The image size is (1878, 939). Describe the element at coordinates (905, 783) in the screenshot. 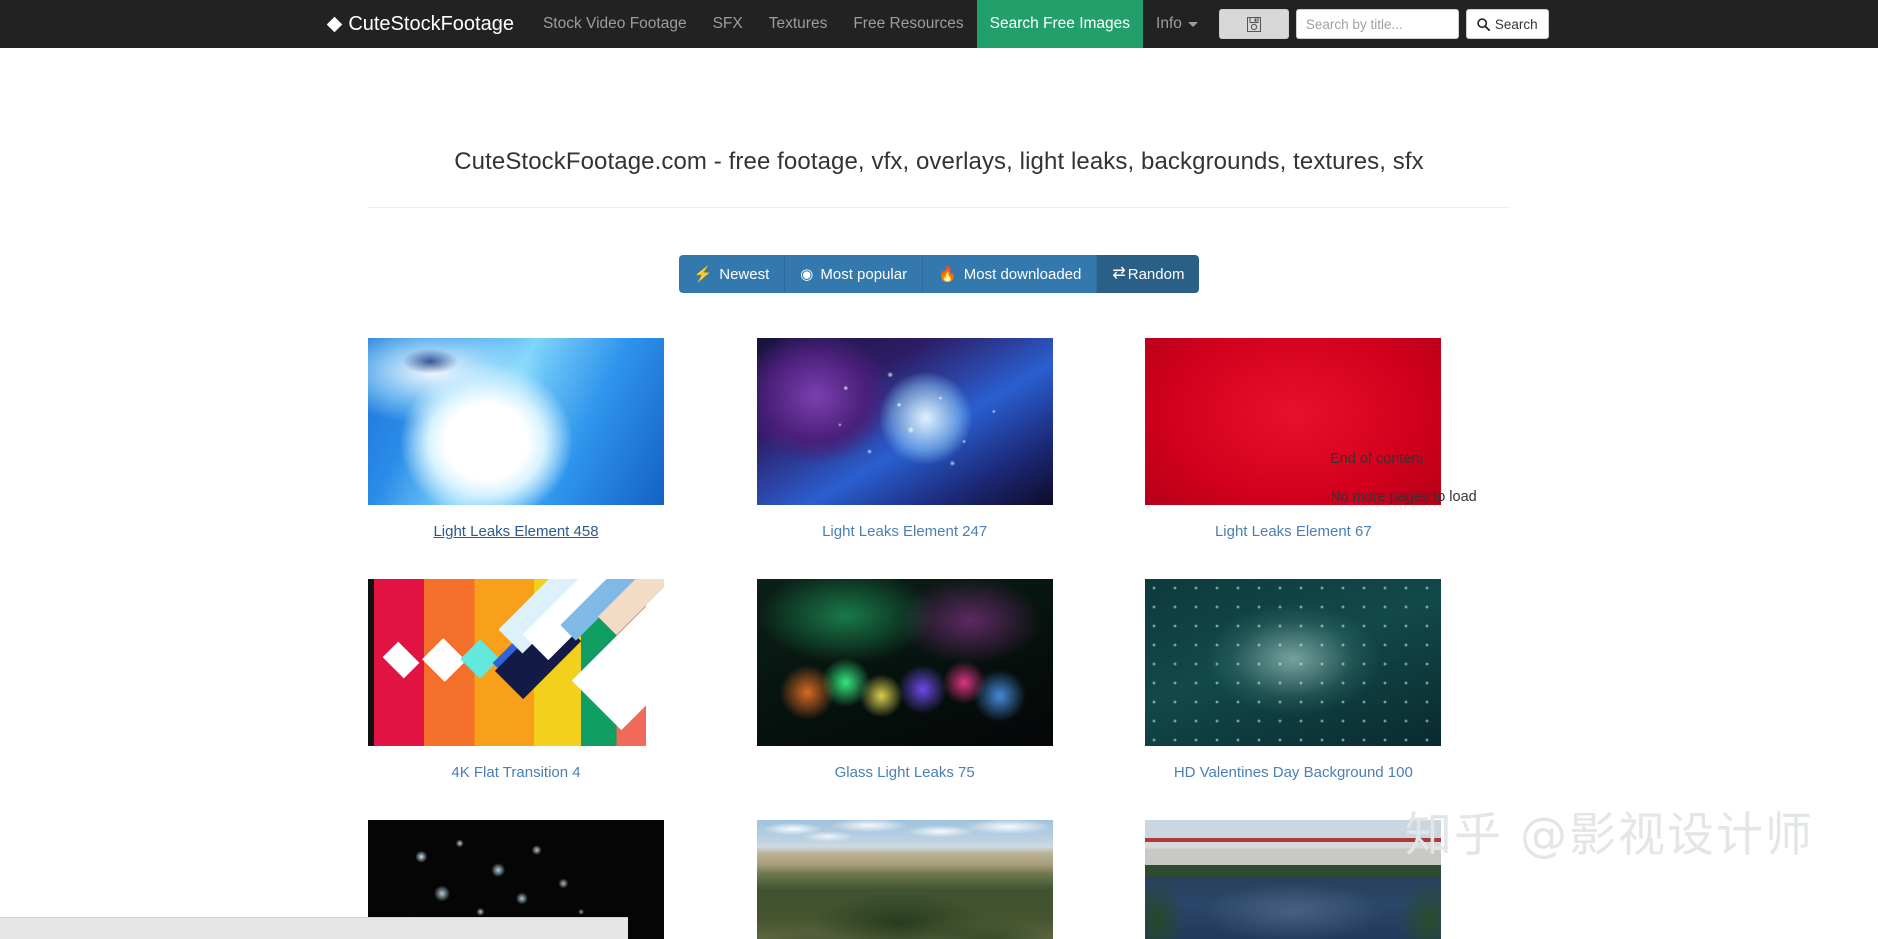

I see `result-title-link: Glass Light Leaks 75` at that location.